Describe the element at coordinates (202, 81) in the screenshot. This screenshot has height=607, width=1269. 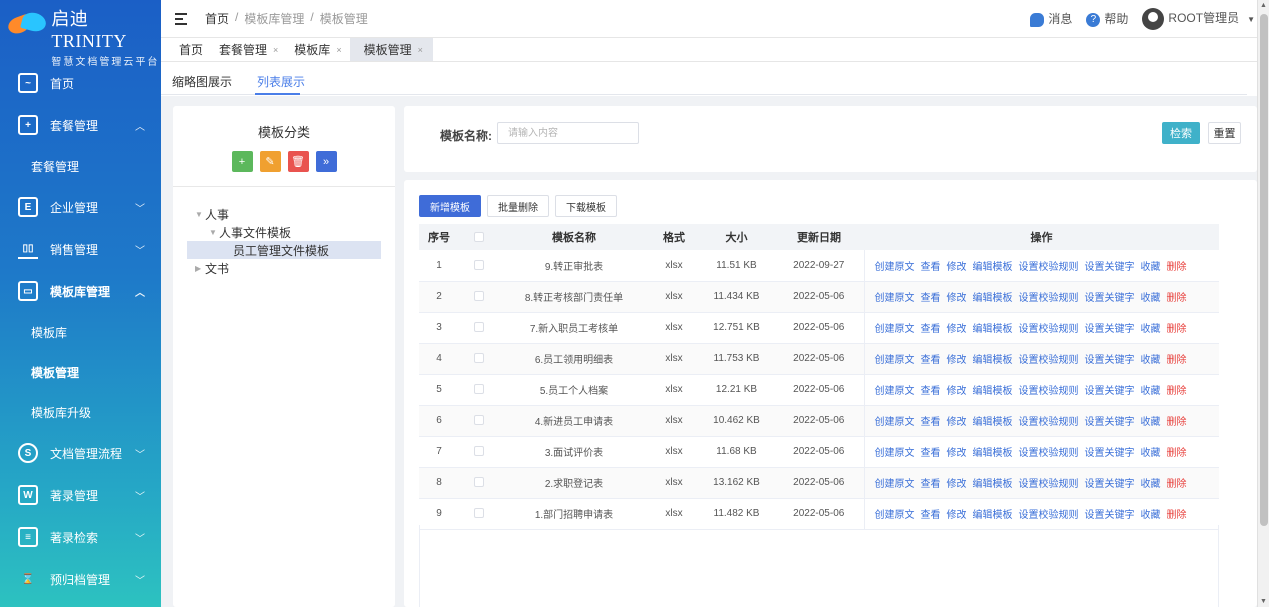
I see `tab-thumbnail: 缩略图展示` at that location.